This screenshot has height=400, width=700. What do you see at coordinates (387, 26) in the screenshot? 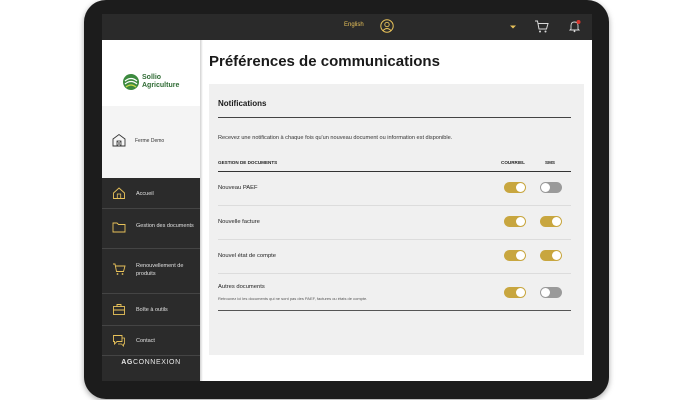
I see `user-icon` at bounding box center [387, 26].